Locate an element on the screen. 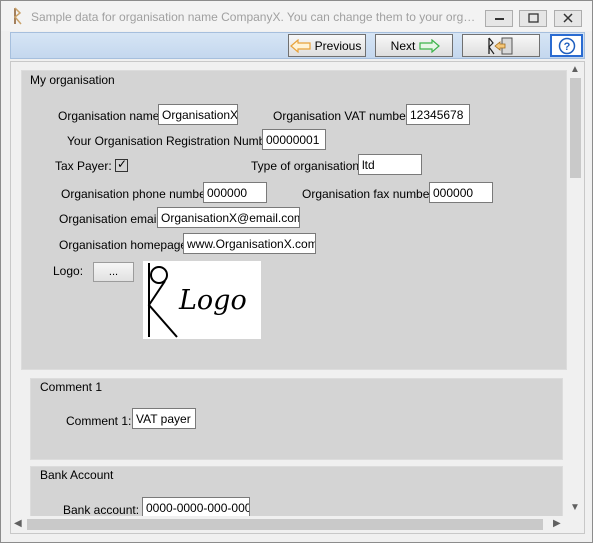 This screenshot has height=543, width=593. logo-label: Logo: is located at coordinates (68, 271).